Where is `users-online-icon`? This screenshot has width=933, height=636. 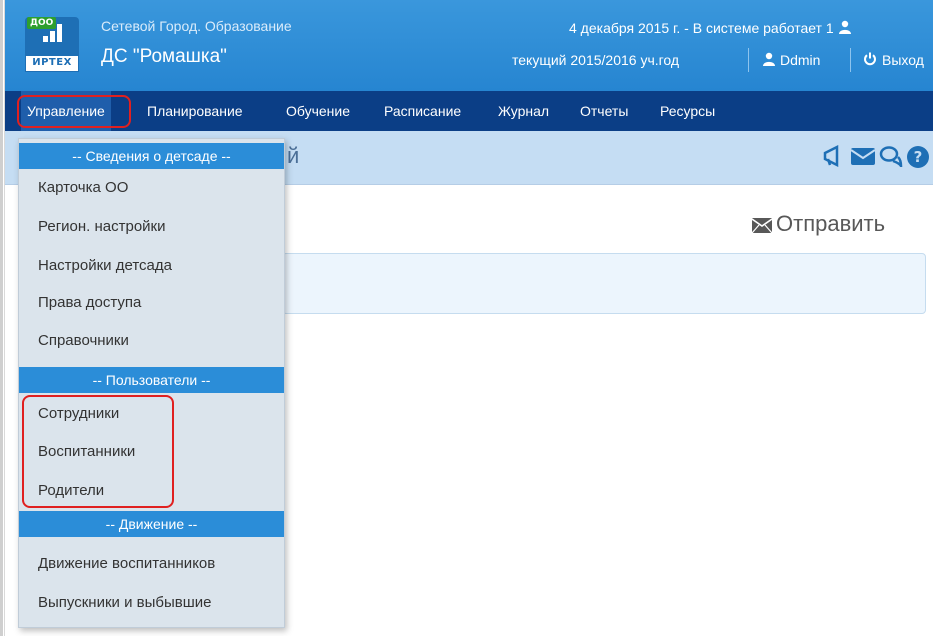
users-online-icon is located at coordinates (845, 28).